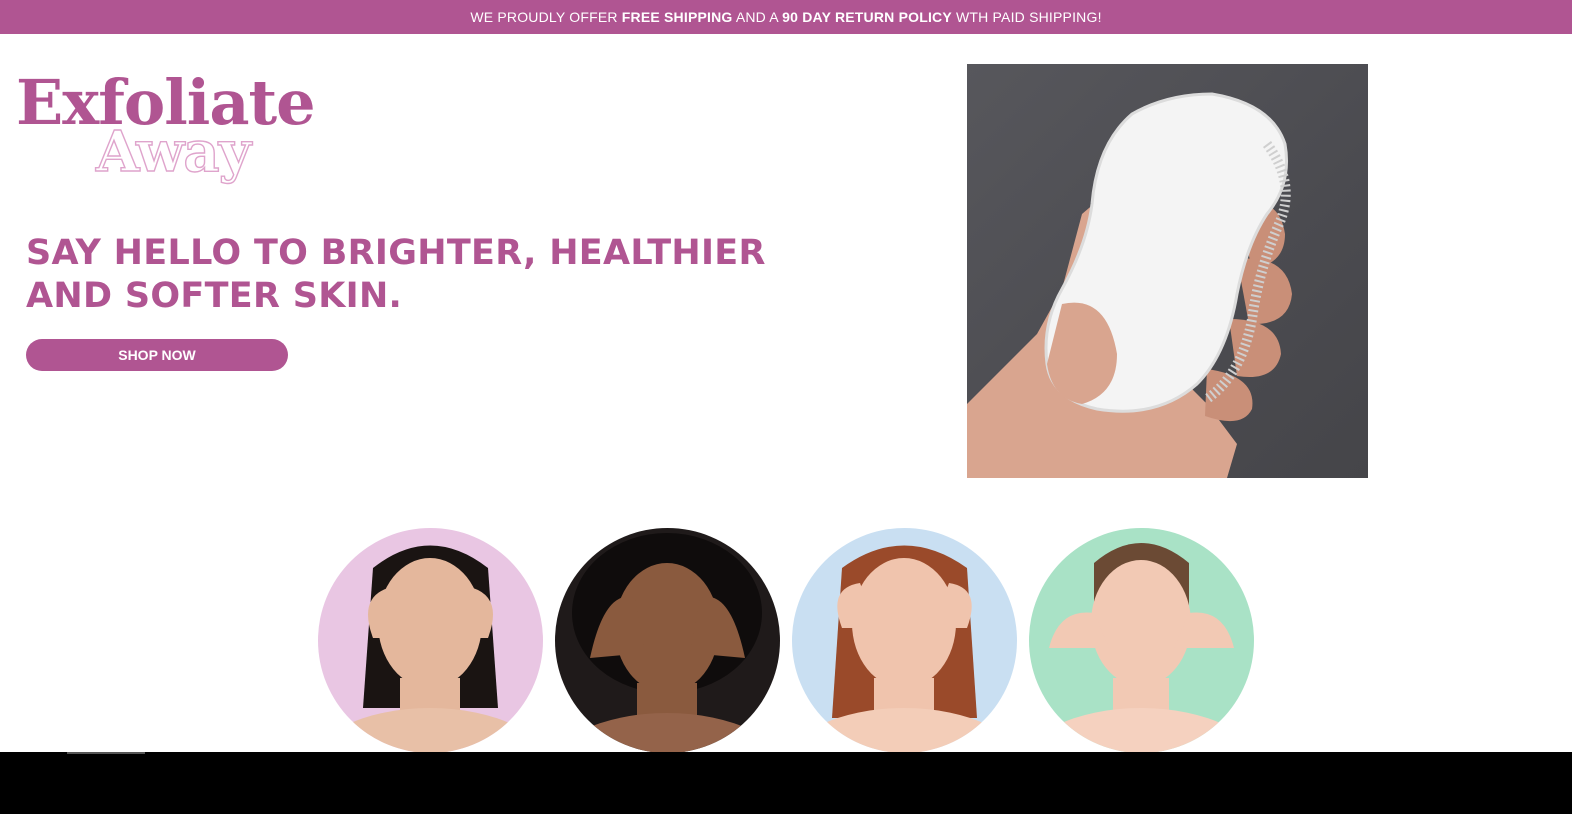 This screenshot has height=814, width=1572. Describe the element at coordinates (157, 355) in the screenshot. I see `shop-now-button: SHOP NOW` at that location.